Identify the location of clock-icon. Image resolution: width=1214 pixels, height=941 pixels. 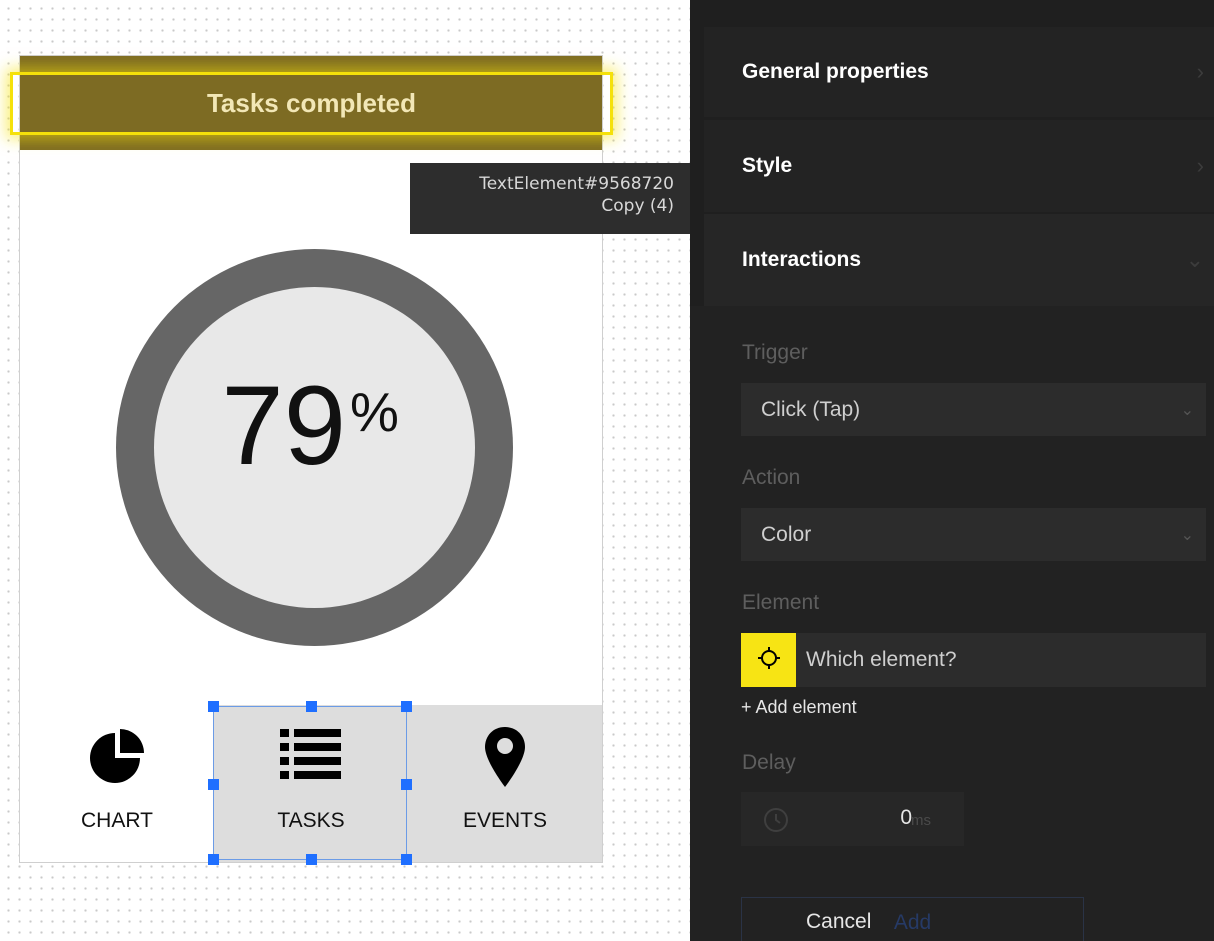
(776, 822).